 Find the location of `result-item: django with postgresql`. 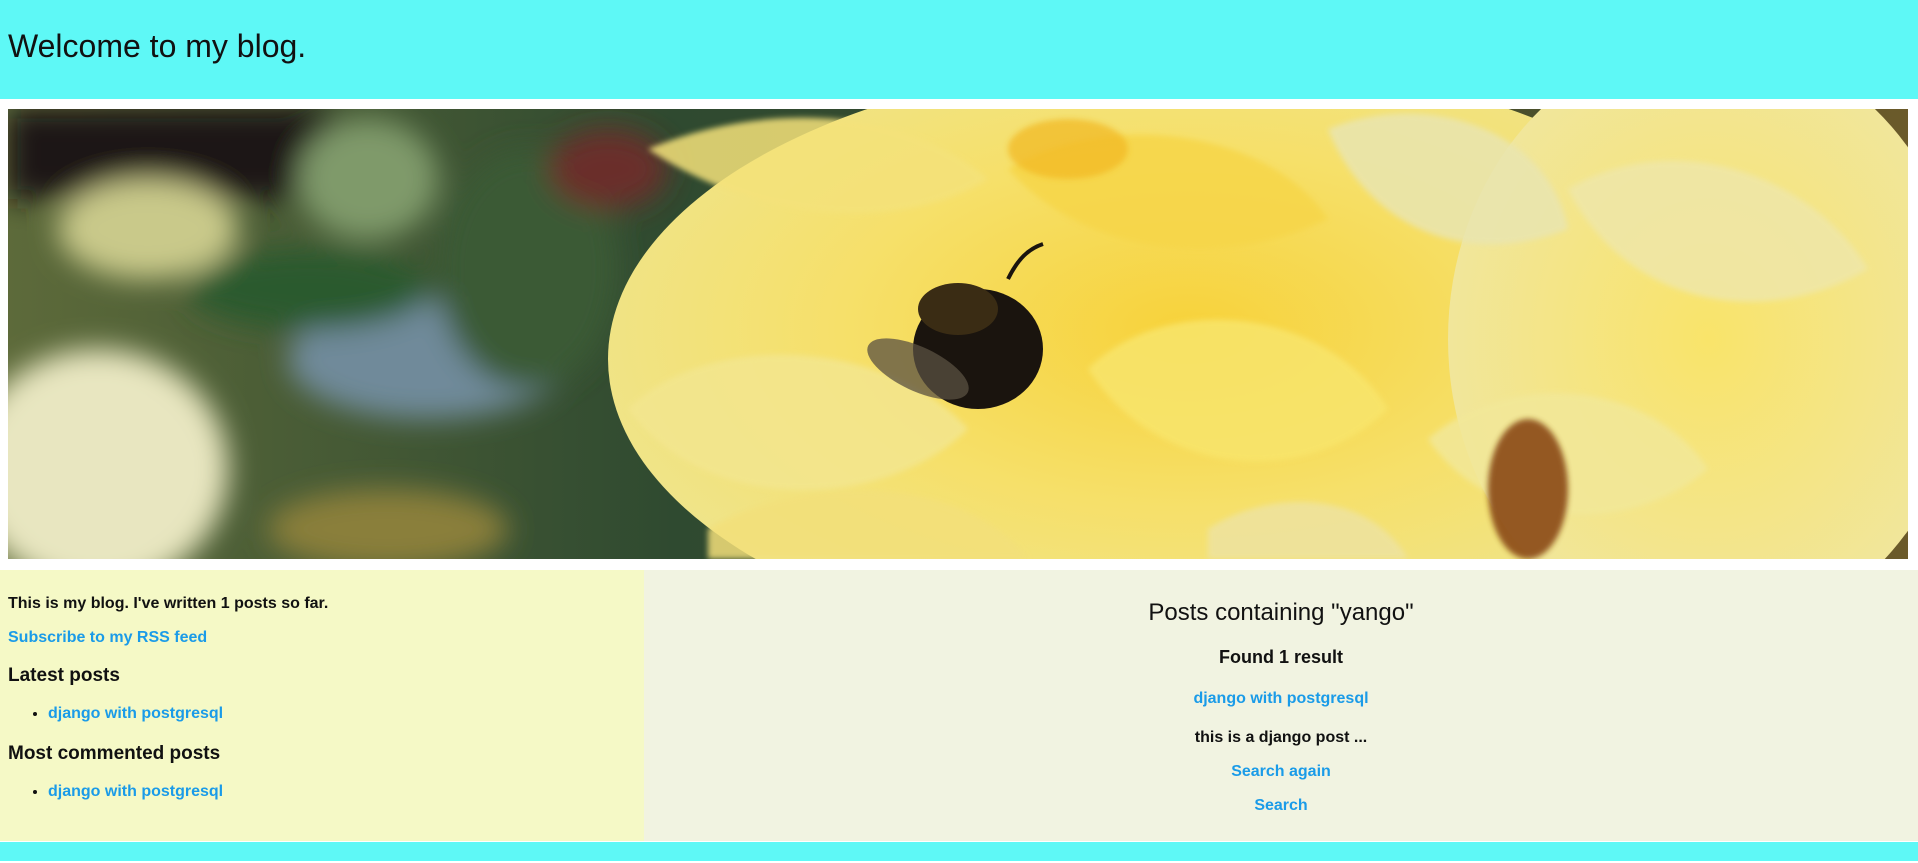

result-item: django with postgresql is located at coordinates (1281, 699).